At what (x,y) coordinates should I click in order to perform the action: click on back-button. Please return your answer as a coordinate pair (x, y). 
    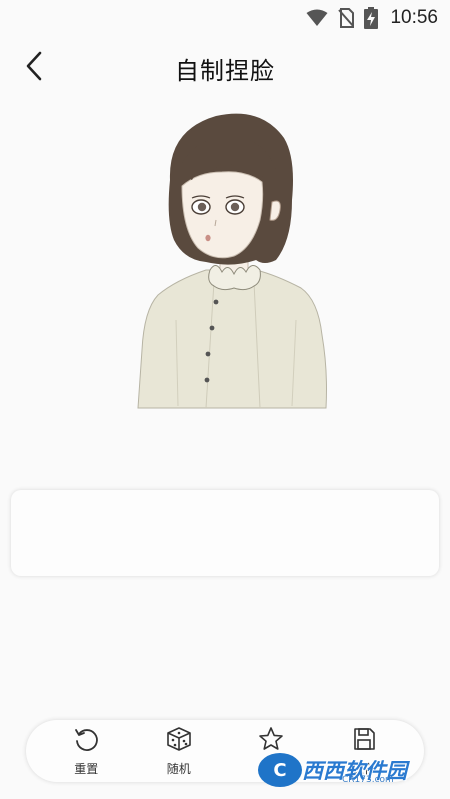
    Looking at the image, I should click on (34, 68).